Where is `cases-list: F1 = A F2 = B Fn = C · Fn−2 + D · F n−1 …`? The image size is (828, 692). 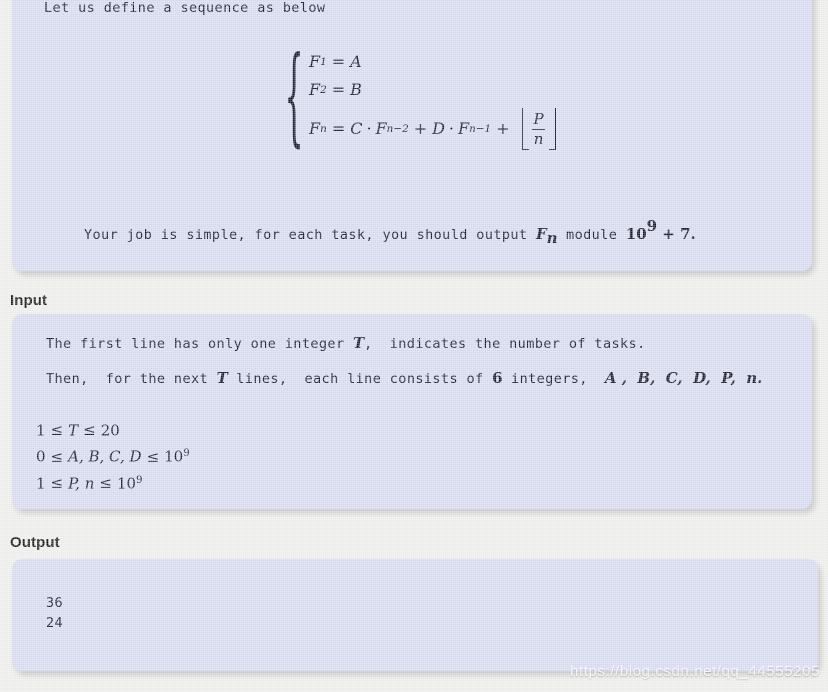 cases-list: F1 = A F2 = B Fn = C · Fn−2 + D · F n−1 … is located at coordinates (432, 99).